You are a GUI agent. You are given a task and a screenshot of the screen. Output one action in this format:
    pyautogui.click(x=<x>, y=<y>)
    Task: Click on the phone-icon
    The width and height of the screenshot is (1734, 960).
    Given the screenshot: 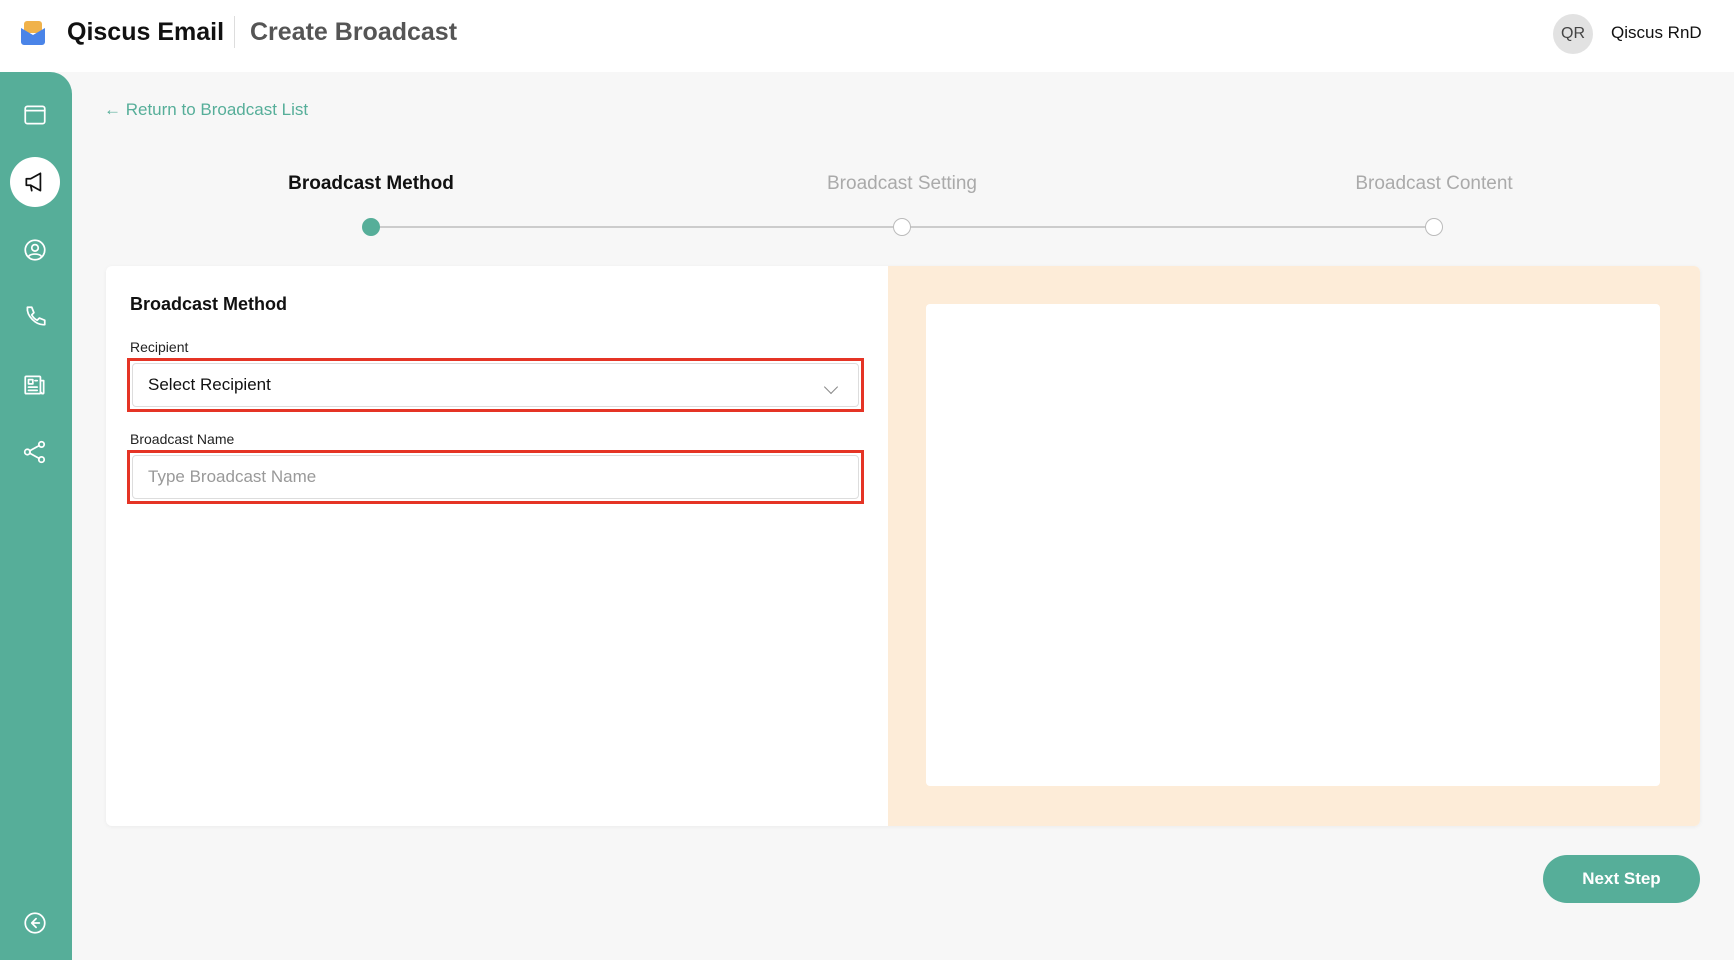 What is the action you would take?
    pyautogui.click(x=36, y=316)
    